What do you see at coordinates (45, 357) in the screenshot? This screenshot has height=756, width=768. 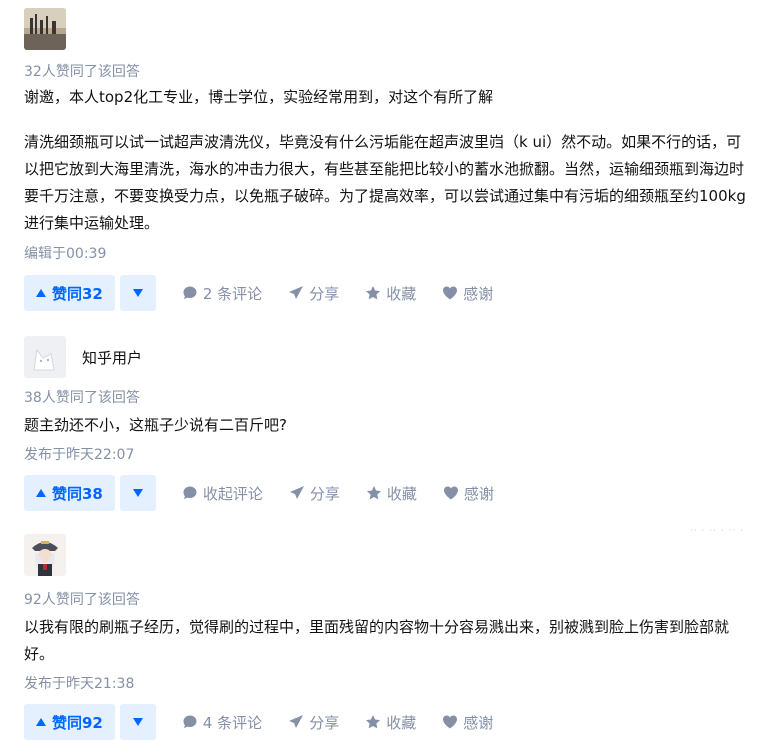 I see `default-avatar` at bounding box center [45, 357].